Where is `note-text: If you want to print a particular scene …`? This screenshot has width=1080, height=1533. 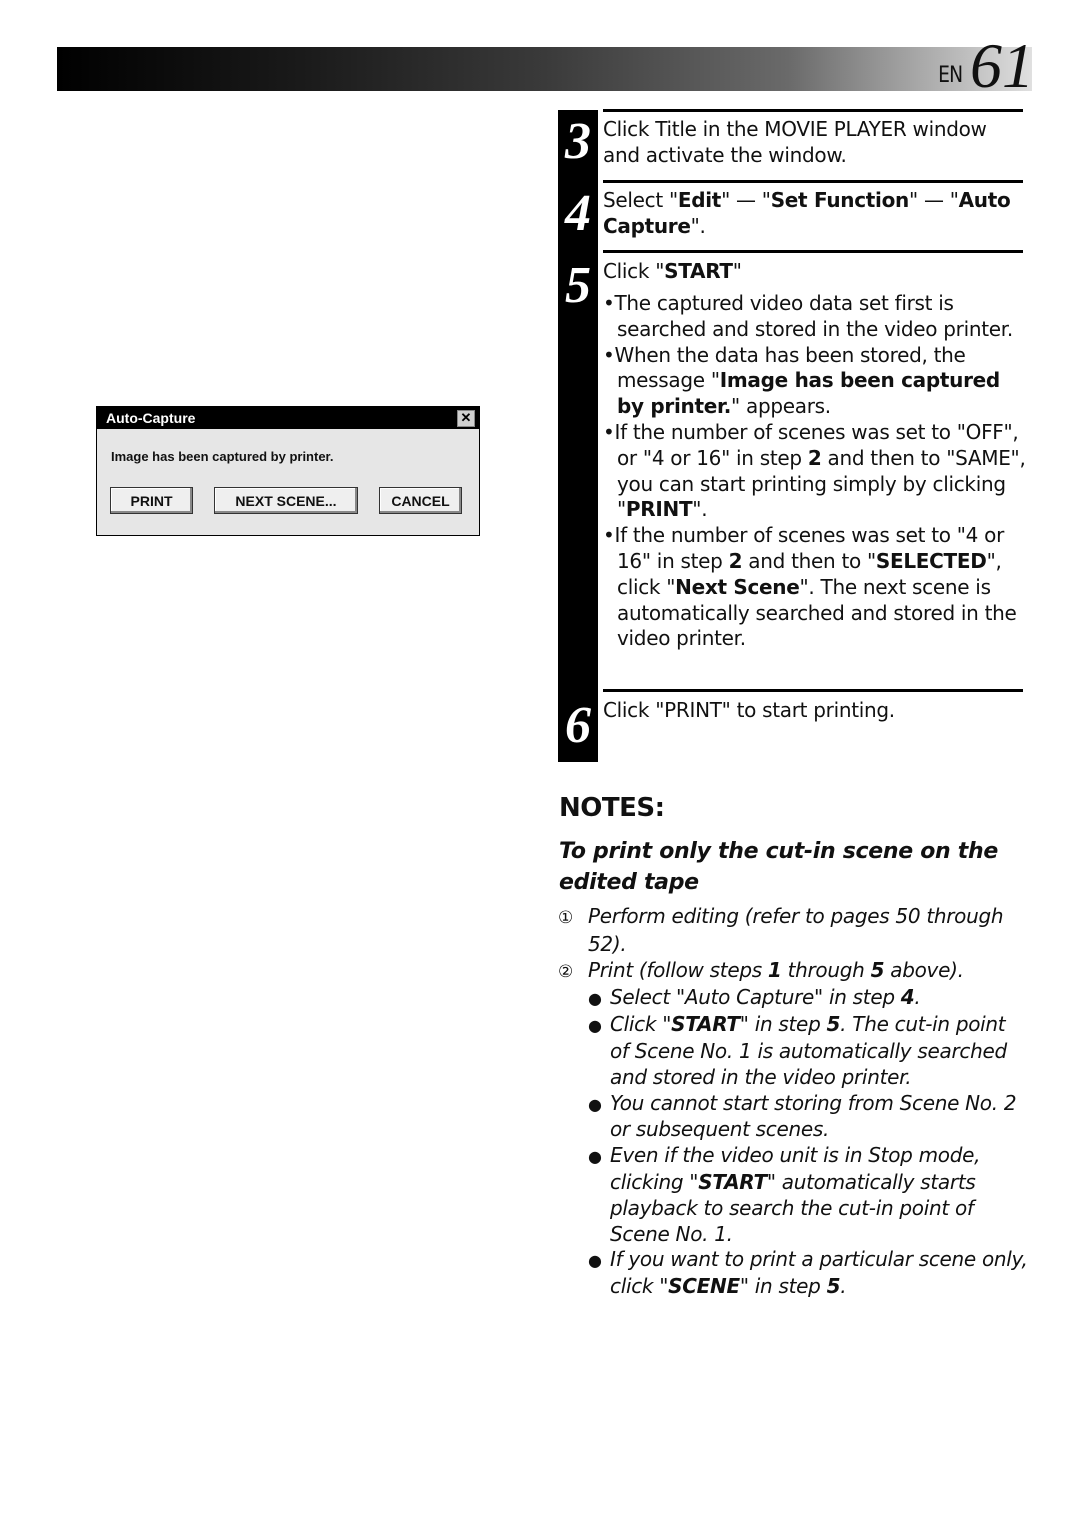 note-text: If you want to print a particular scene … is located at coordinates (819, 1273).